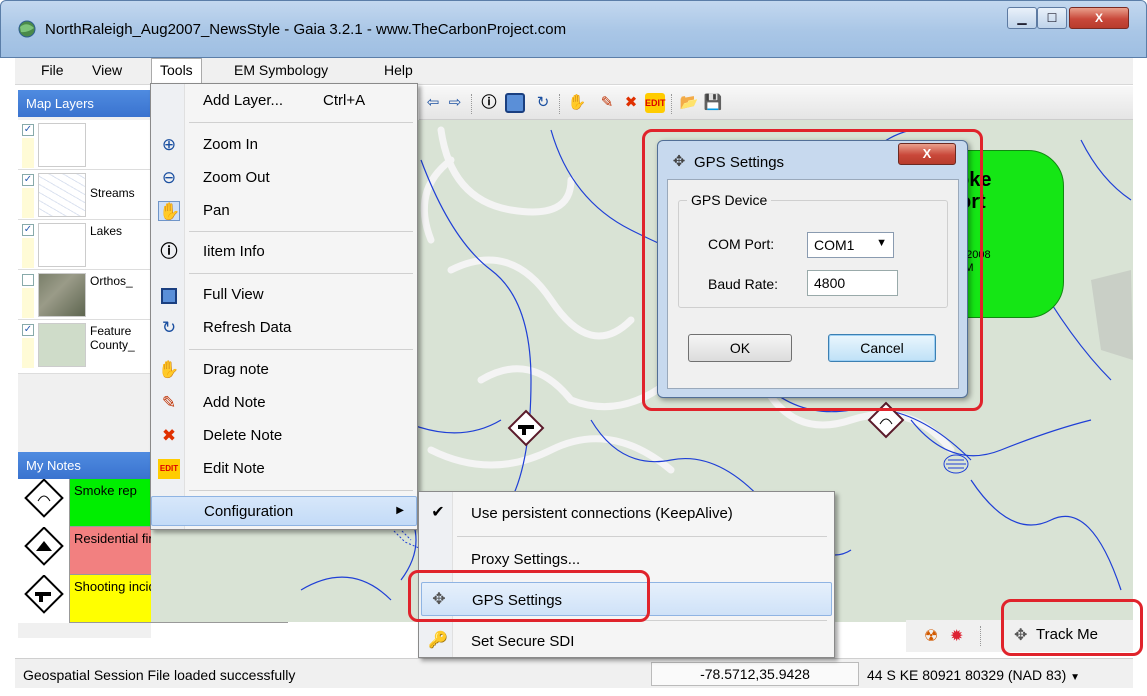 The width and height of the screenshot is (1147, 696). What do you see at coordinates (956, 464) in the screenshot?
I see `hatched-area-icon` at bounding box center [956, 464].